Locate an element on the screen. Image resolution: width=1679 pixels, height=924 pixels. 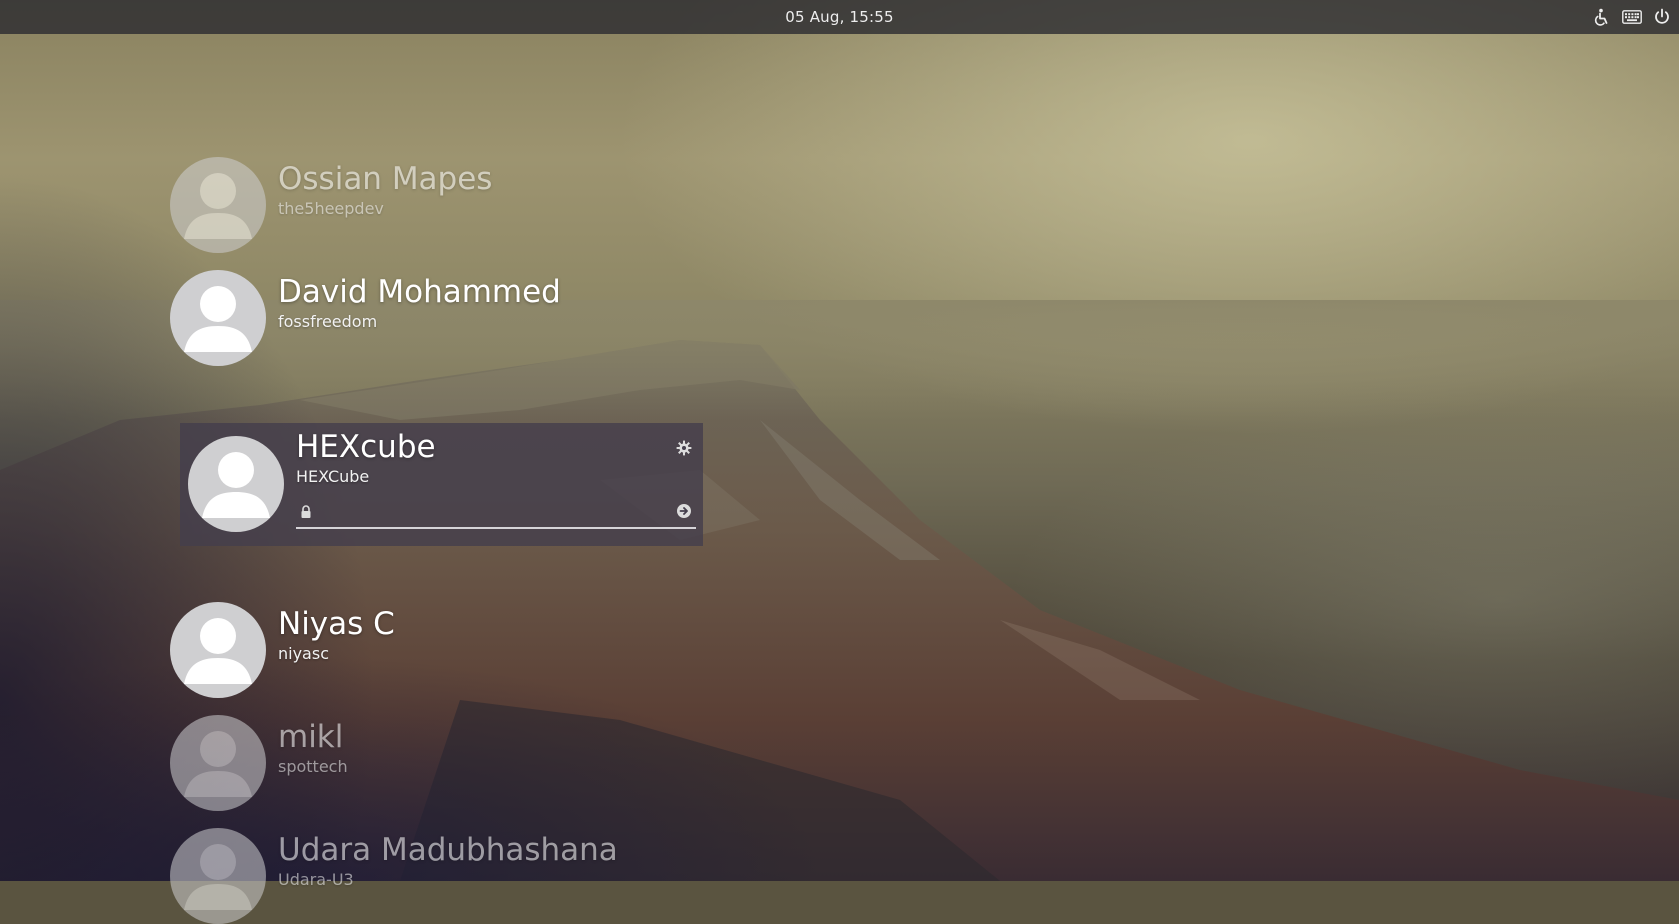
power-icon is located at coordinates (1662, 17).